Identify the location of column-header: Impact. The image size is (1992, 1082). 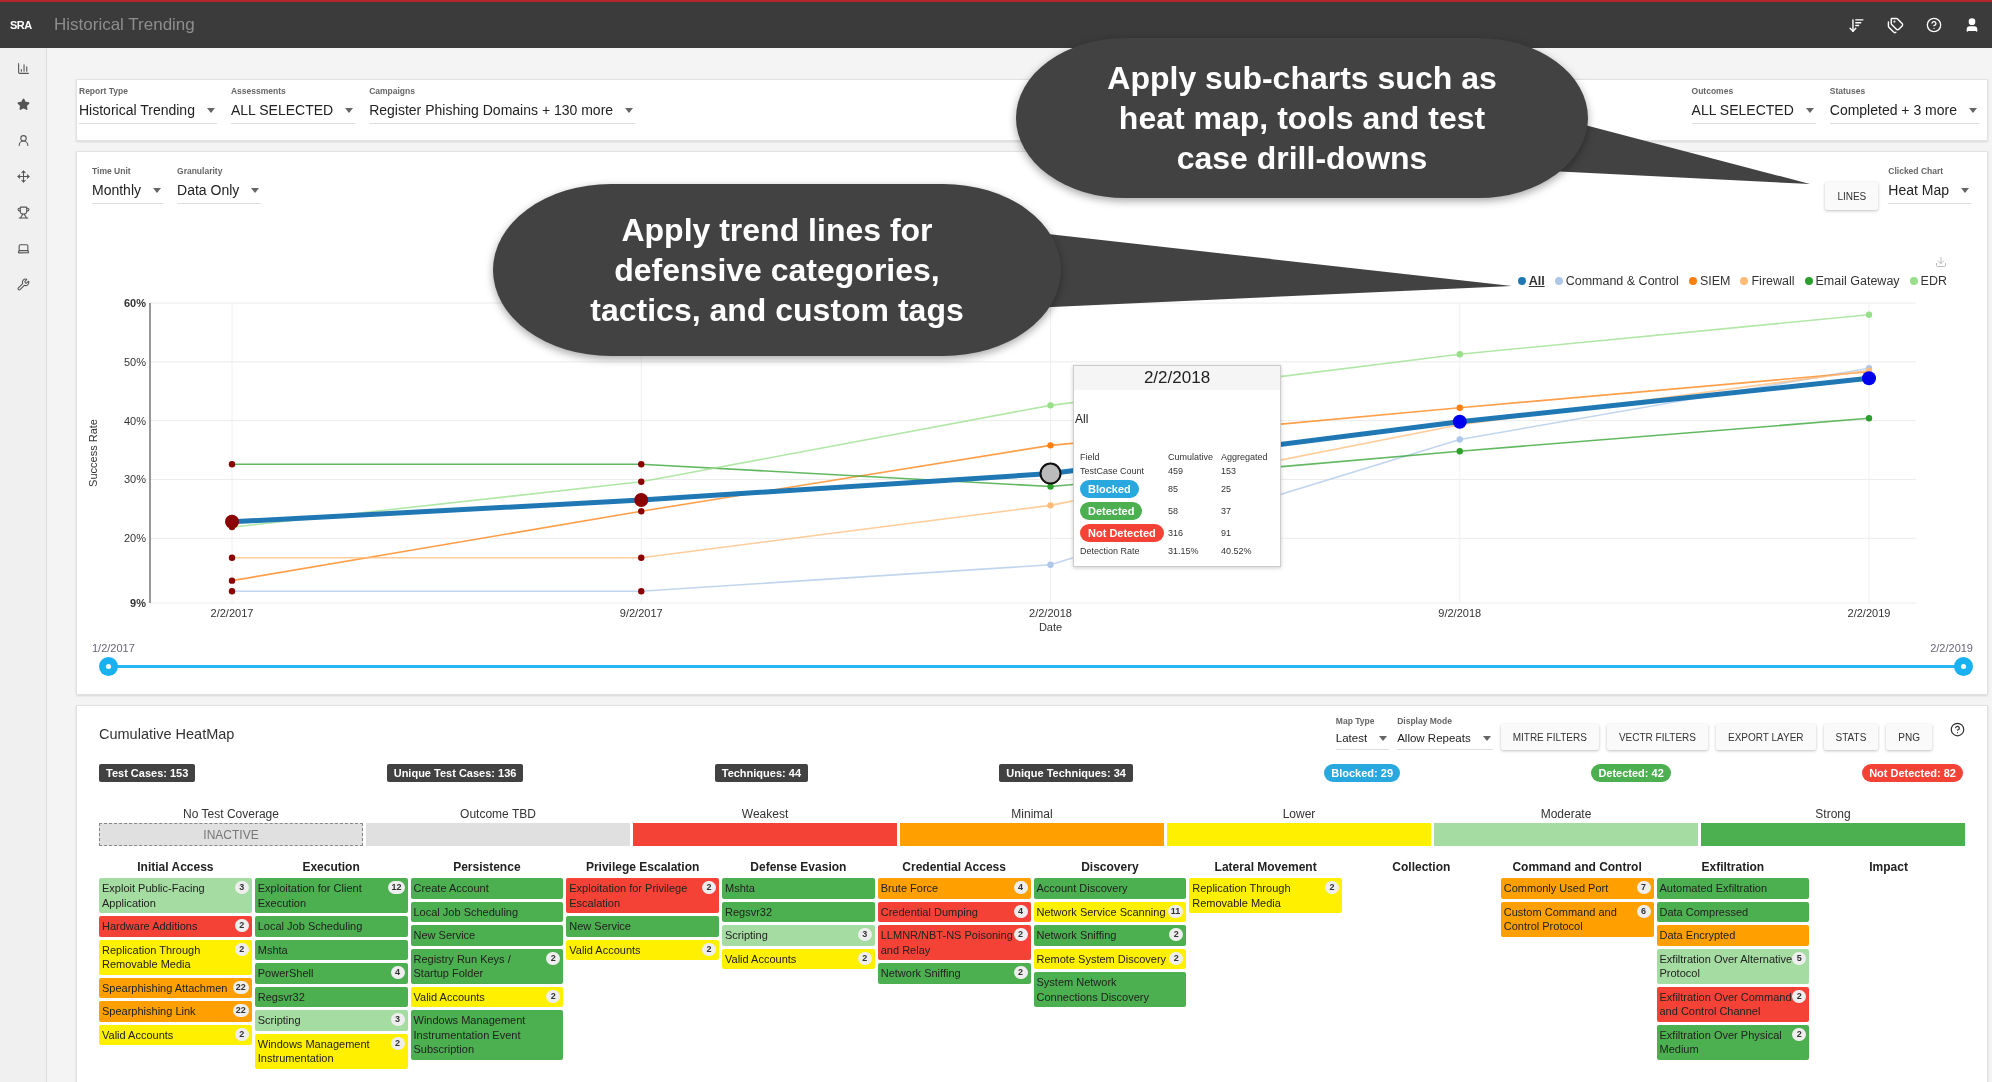
(1888, 867).